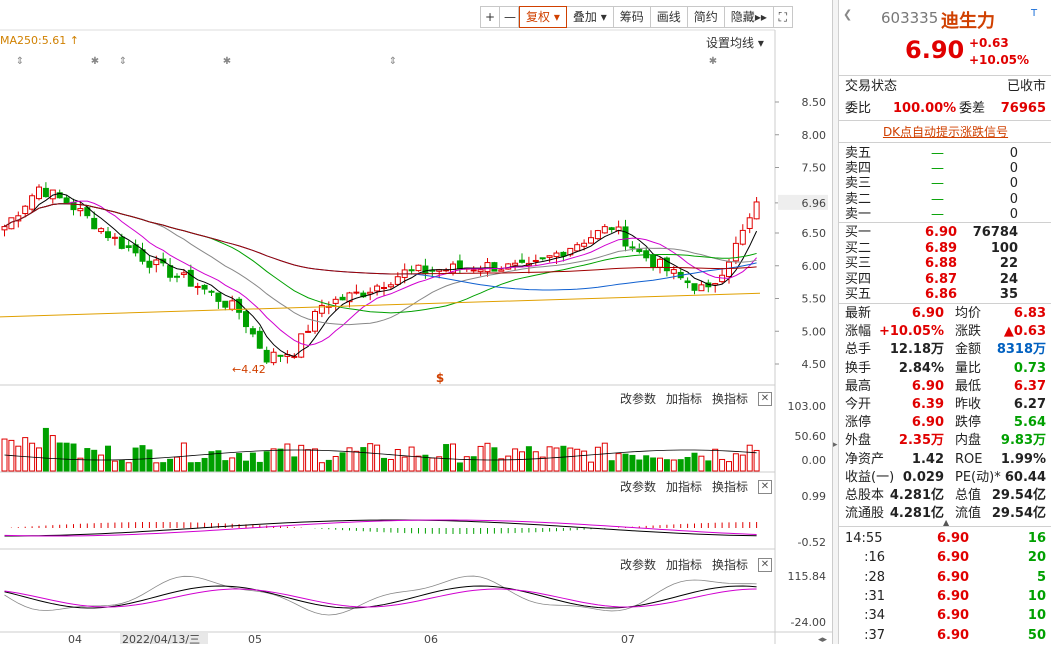 The width and height of the screenshot is (1051, 647). Describe the element at coordinates (927, 459) in the screenshot. I see `stat-value: 1.42` at that location.